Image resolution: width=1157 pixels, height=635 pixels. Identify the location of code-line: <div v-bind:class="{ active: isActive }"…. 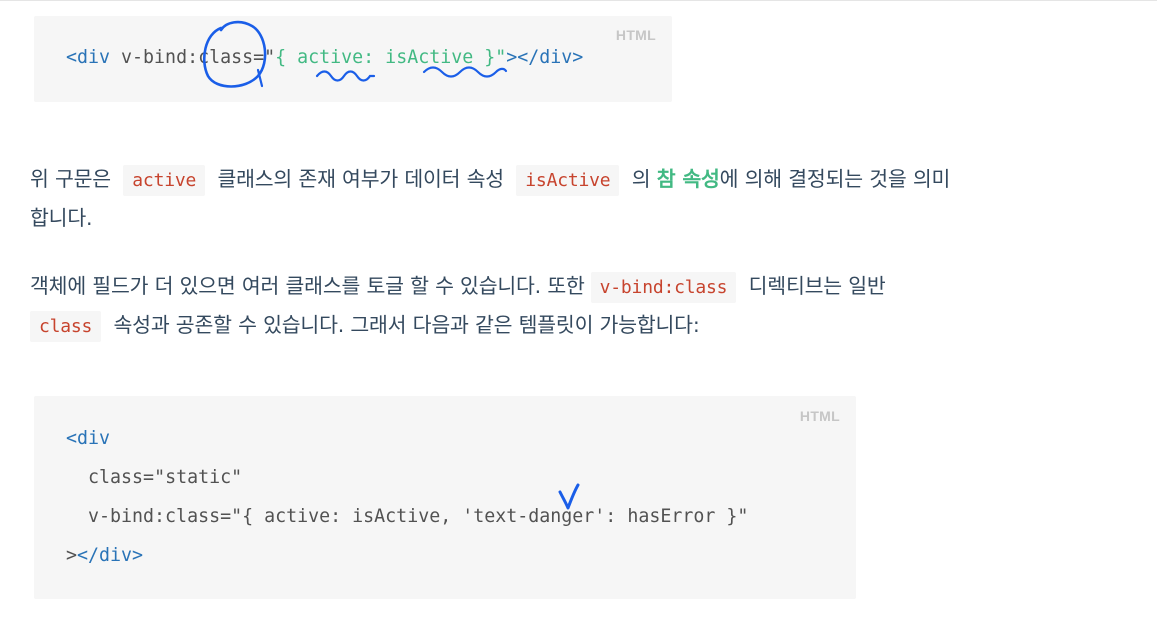
(324, 57).